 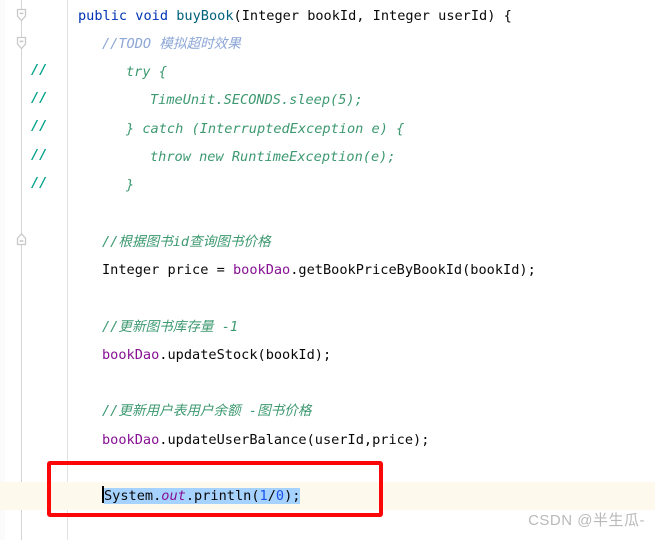 What do you see at coordinates (131, 44) in the screenshot?
I see `code-token: //TODO` at bounding box center [131, 44].